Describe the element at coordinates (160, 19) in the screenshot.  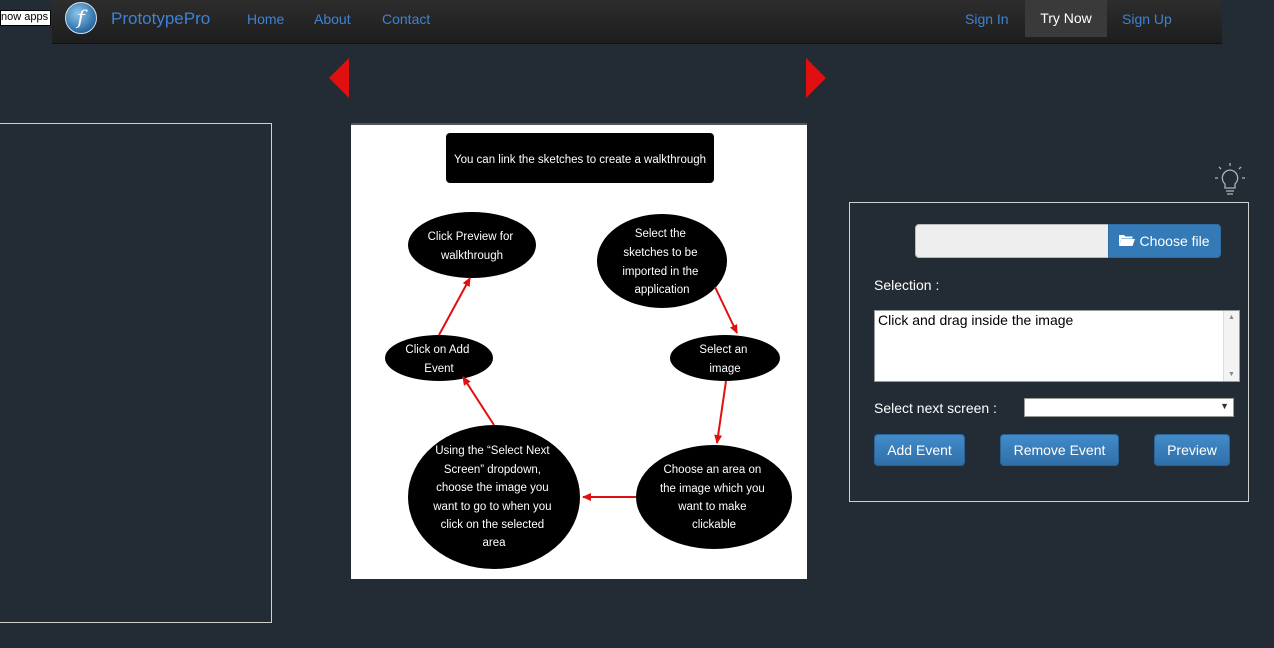
I see `brand-name: PrototypePro` at that location.